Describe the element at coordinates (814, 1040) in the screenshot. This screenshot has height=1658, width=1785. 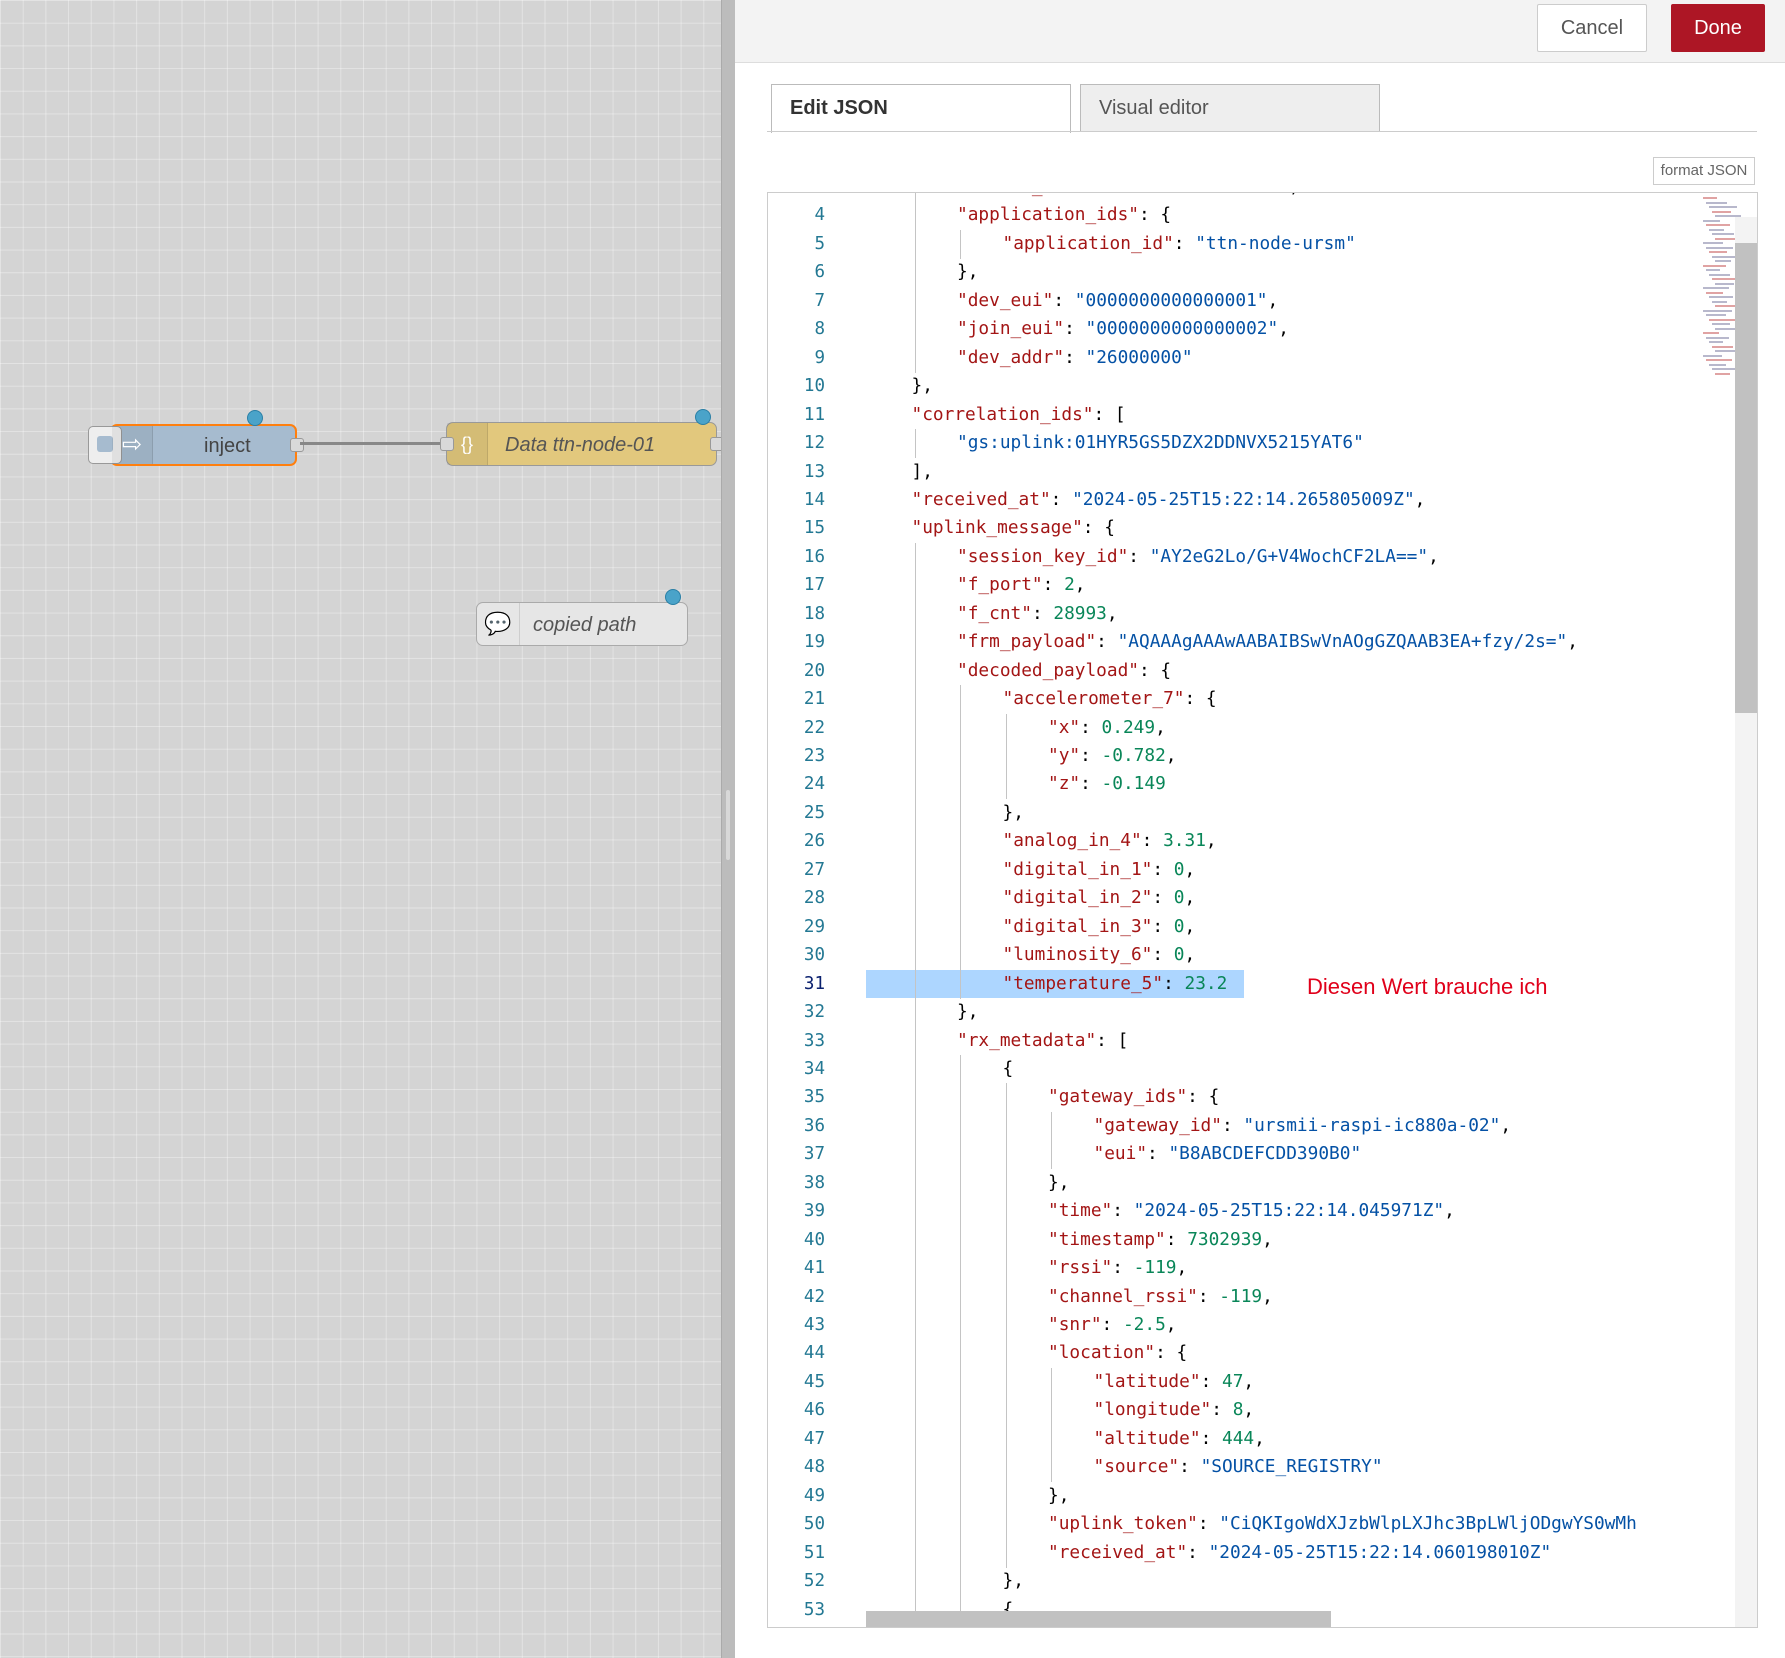
I see `line-number: 33` at that location.